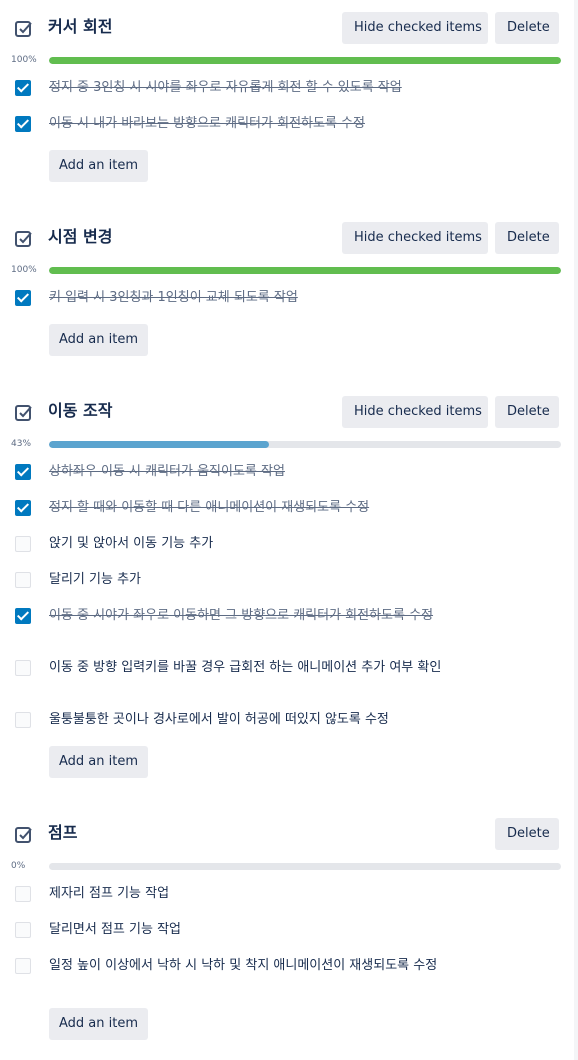 The image size is (578, 1060). Describe the element at coordinates (289, 412) in the screenshot. I see `checklist-header: 이동 조작 Hide checked items Delete` at that location.